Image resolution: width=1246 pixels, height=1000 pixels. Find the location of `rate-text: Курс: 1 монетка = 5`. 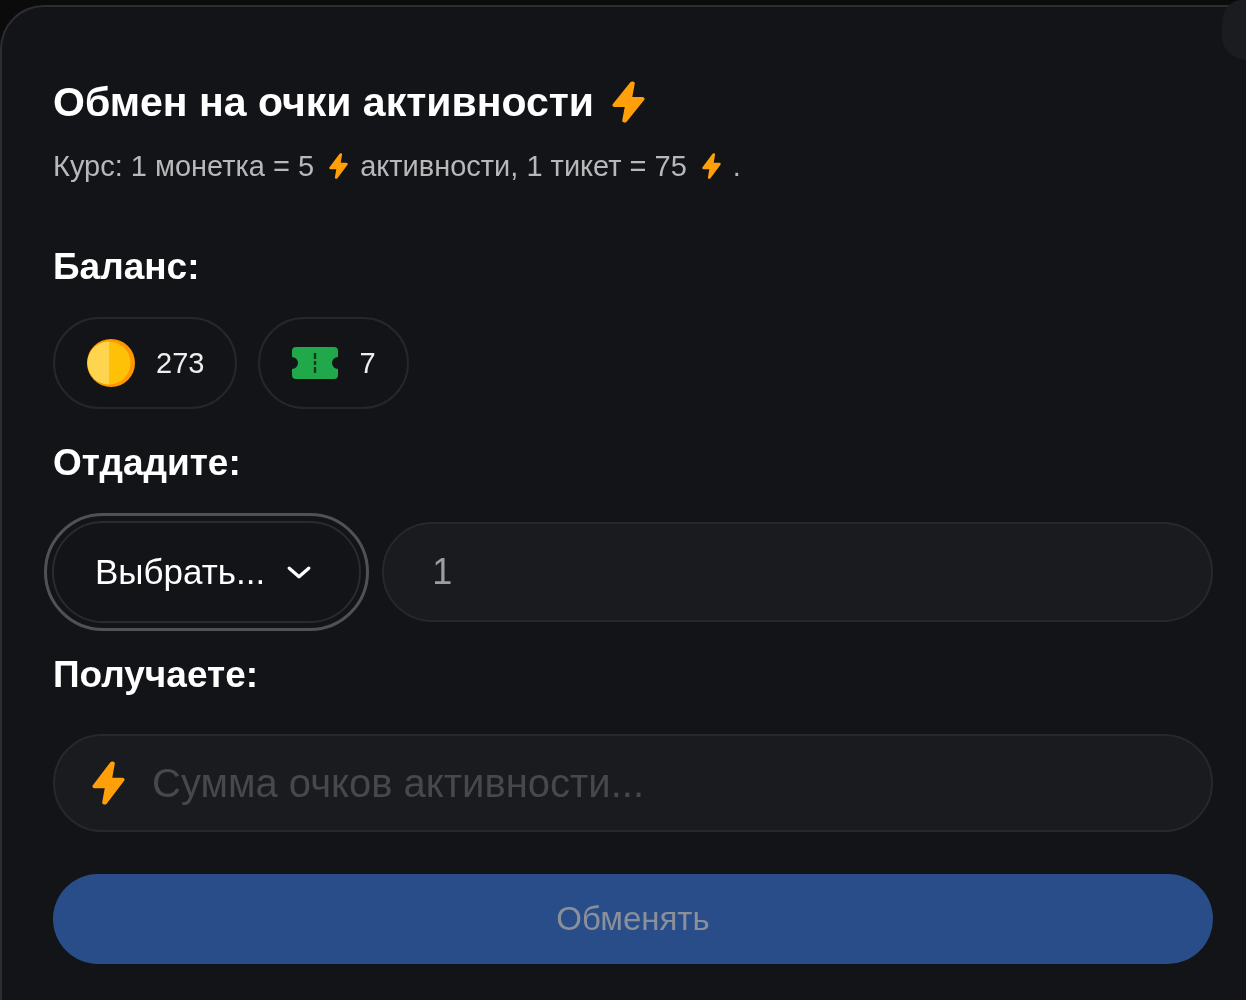

rate-text: Курс: 1 монетка = 5 is located at coordinates (184, 166).